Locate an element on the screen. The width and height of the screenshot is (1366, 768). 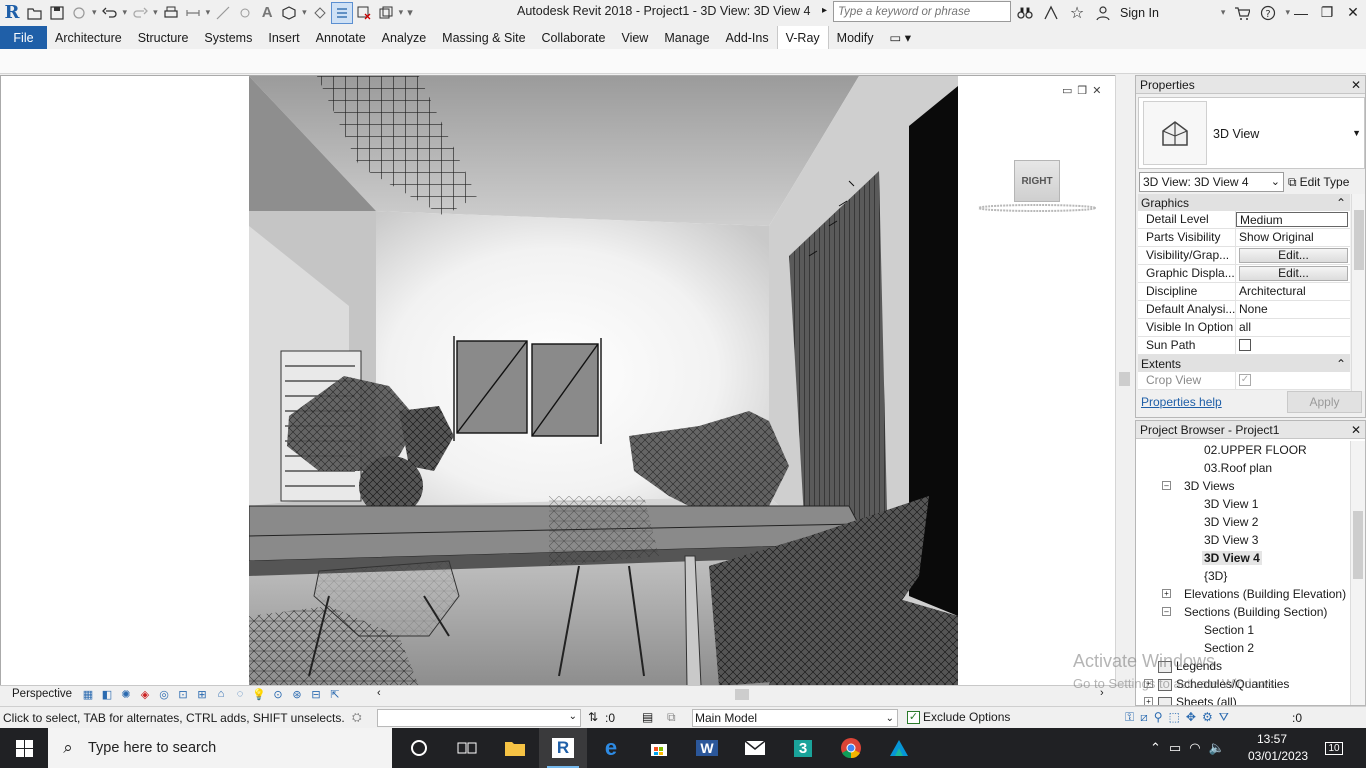
tree-item-sections: – Sections (Building Section) is located at coordinates (1243, 612).